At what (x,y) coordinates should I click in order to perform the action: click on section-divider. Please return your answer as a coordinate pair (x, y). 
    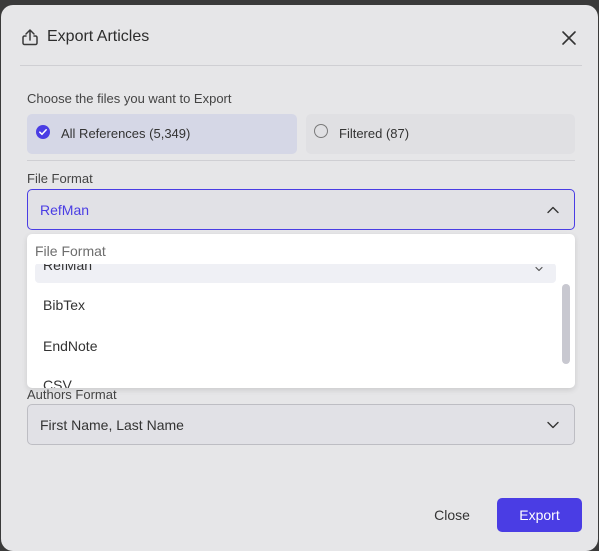
    Looking at the image, I should click on (301, 160).